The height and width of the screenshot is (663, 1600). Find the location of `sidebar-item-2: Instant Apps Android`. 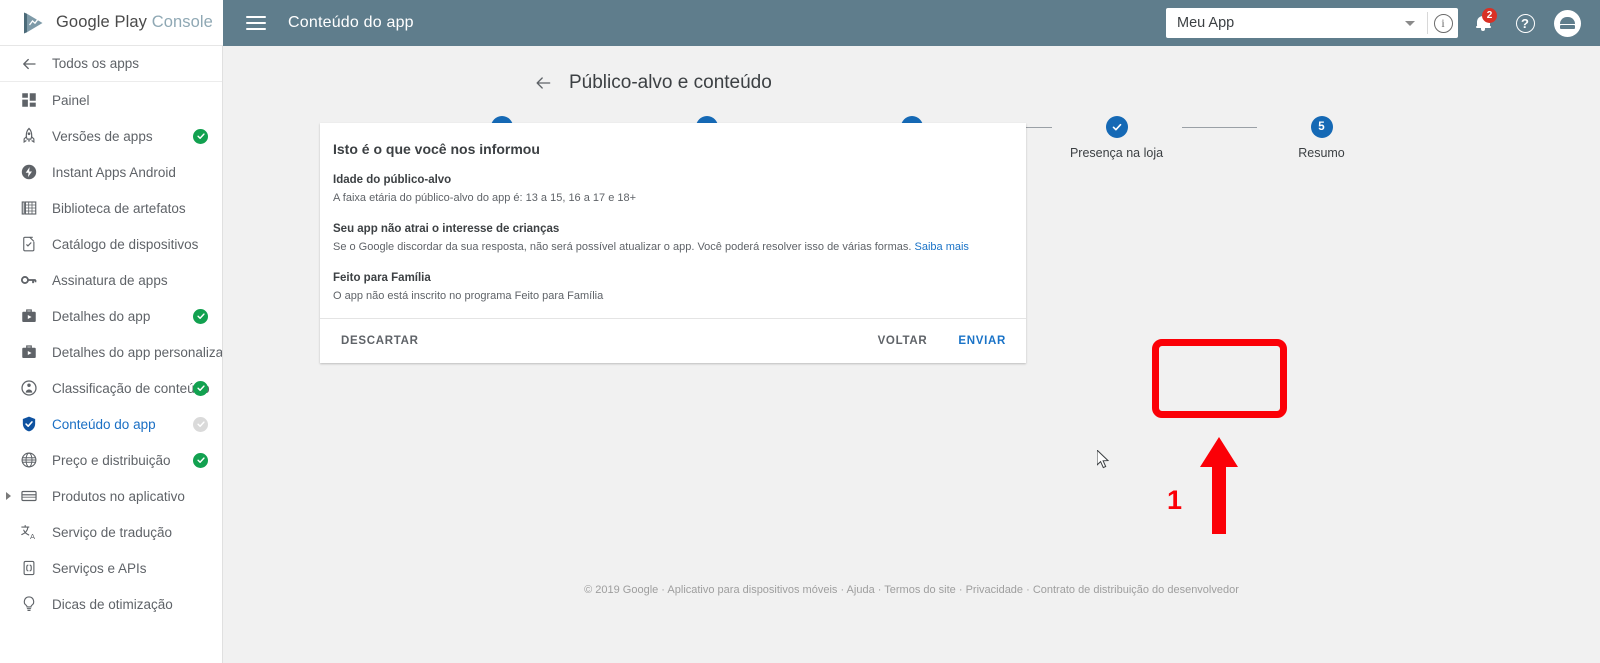

sidebar-item-2: Instant Apps Android is located at coordinates (111, 172).